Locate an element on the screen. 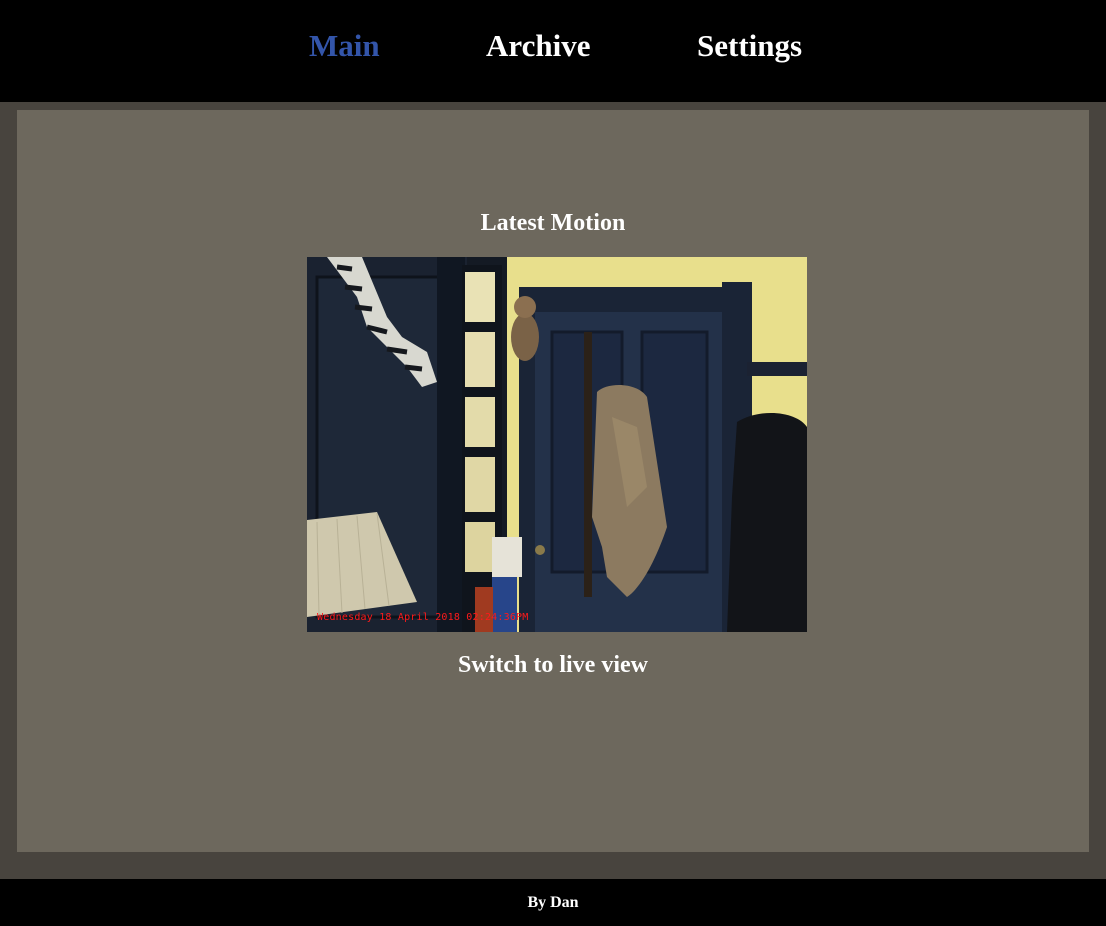 This screenshot has height=926, width=1106. footer: By Dan is located at coordinates (553, 902).